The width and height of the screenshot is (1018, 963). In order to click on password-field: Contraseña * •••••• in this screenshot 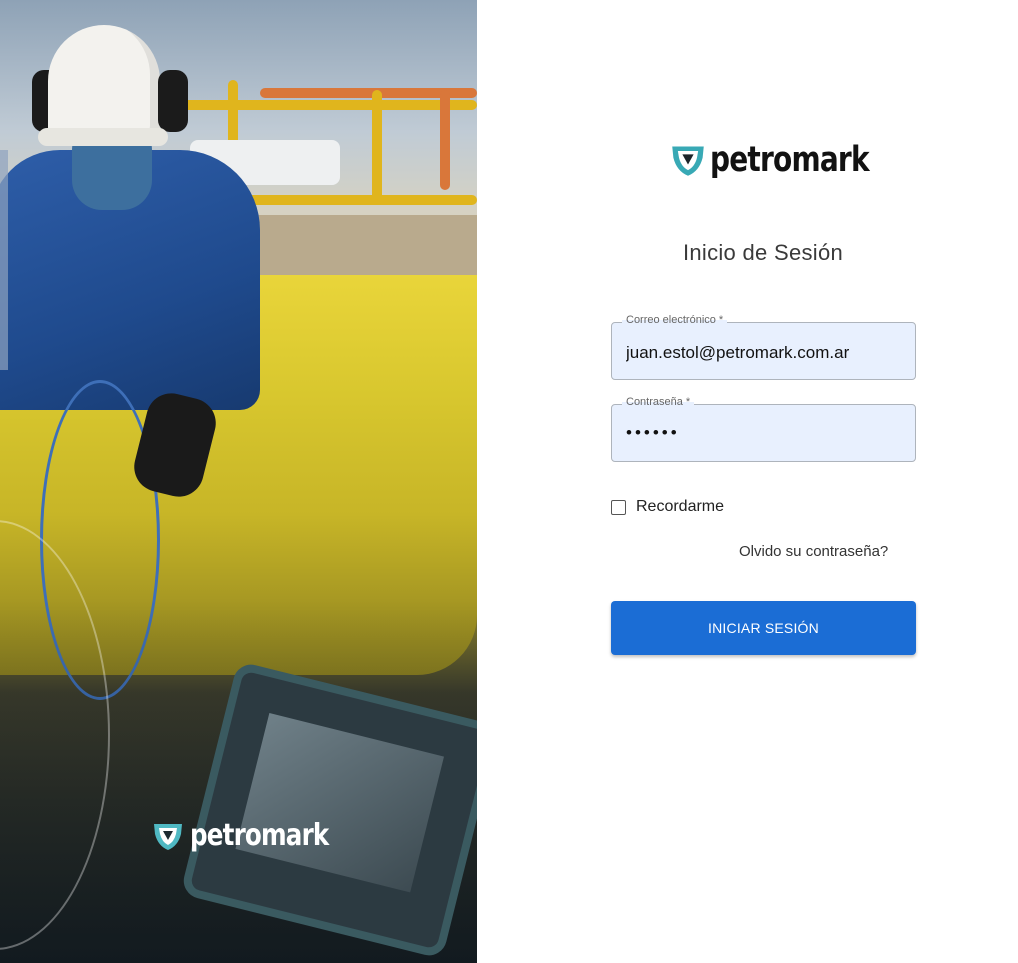, I will do `click(763, 429)`.